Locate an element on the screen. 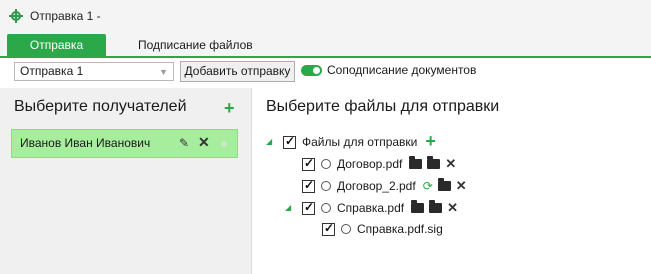  add-sending-button: Добавить отправку is located at coordinates (237, 71).